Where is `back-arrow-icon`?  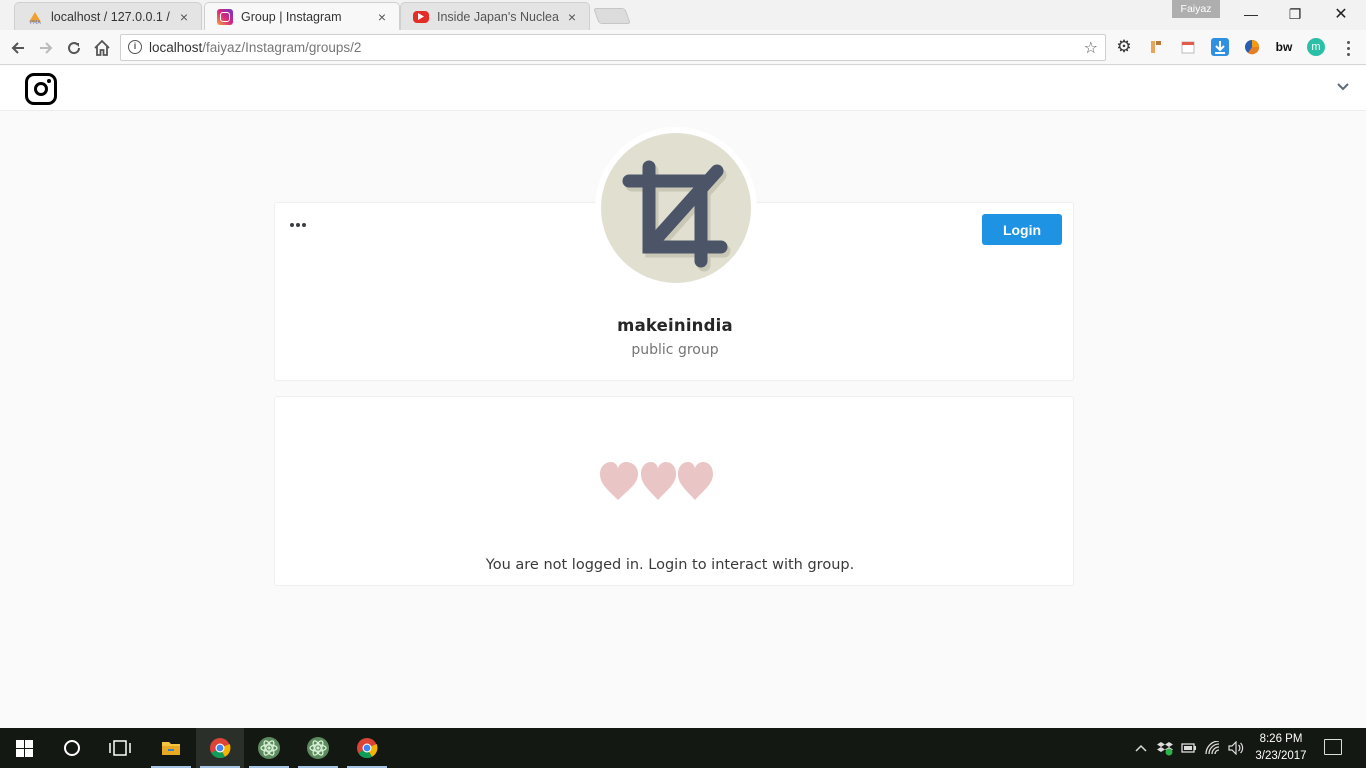
back-arrow-icon is located at coordinates (17, 48).